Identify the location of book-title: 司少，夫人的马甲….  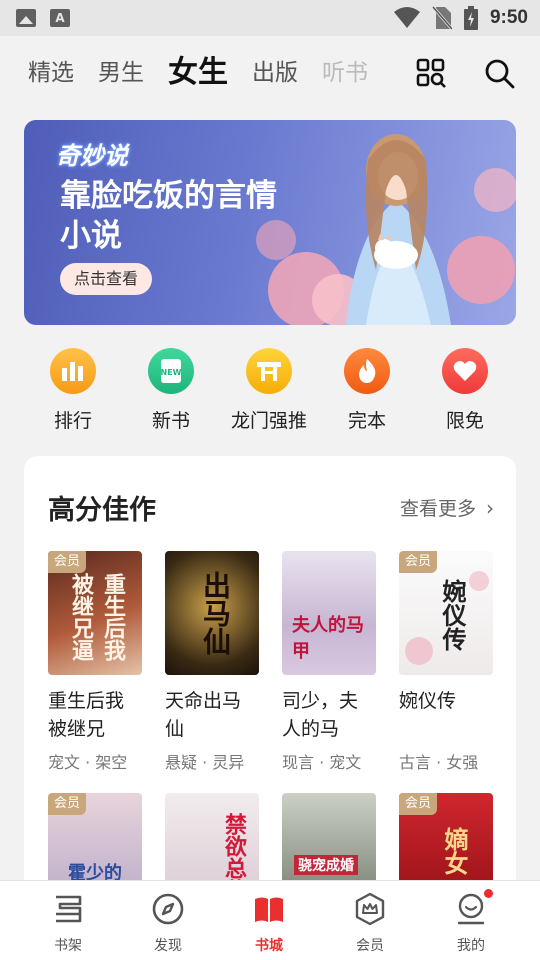
(320, 715).